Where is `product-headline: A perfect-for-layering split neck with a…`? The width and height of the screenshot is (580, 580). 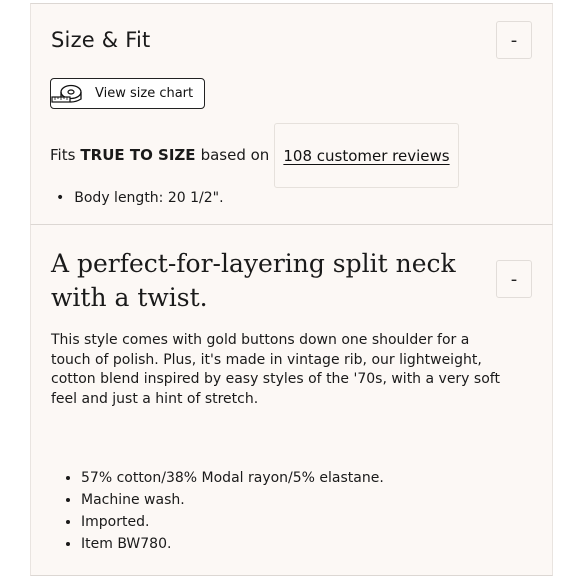 product-headline: A perfect-for-layering split neck with a… is located at coordinates (253, 280).